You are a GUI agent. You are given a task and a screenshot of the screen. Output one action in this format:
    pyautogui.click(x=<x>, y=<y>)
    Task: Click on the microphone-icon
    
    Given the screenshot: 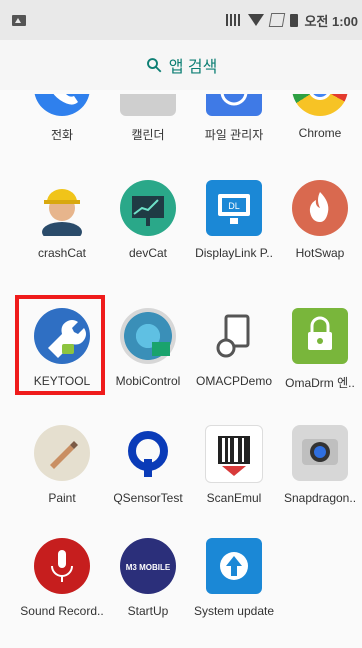 What is the action you would take?
    pyautogui.click(x=62, y=566)
    